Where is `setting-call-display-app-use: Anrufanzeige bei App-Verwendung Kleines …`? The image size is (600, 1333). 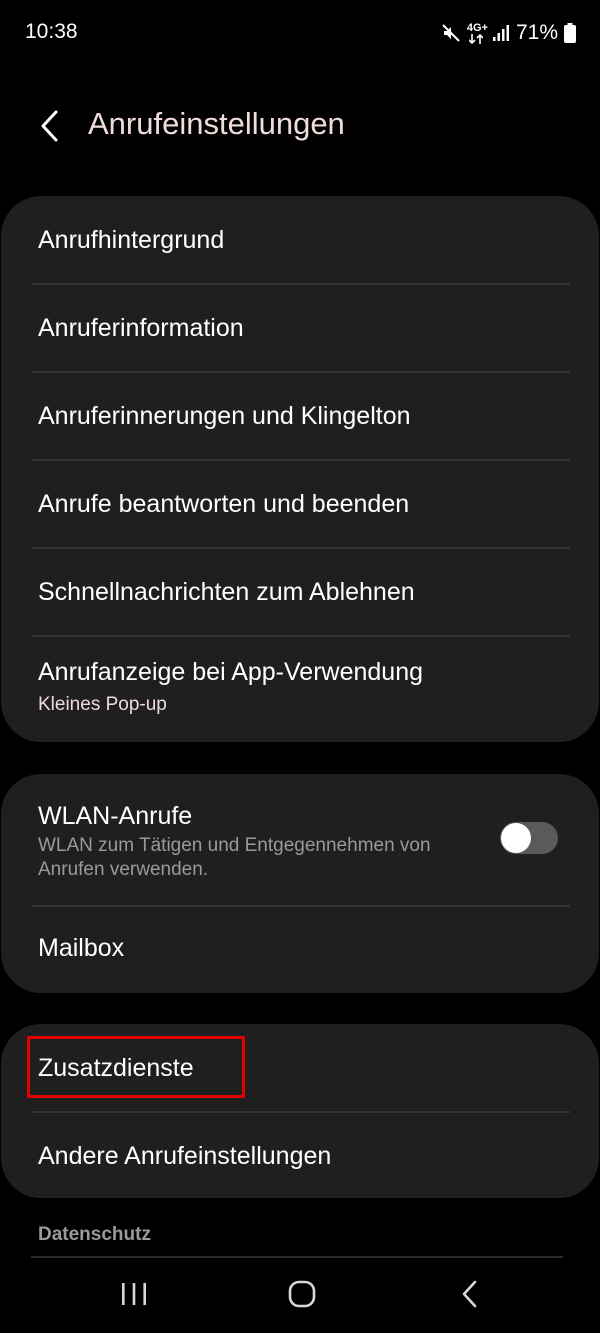 setting-call-display-app-use: Anrufanzeige bei App-Verwendung Kleines … is located at coordinates (300, 689).